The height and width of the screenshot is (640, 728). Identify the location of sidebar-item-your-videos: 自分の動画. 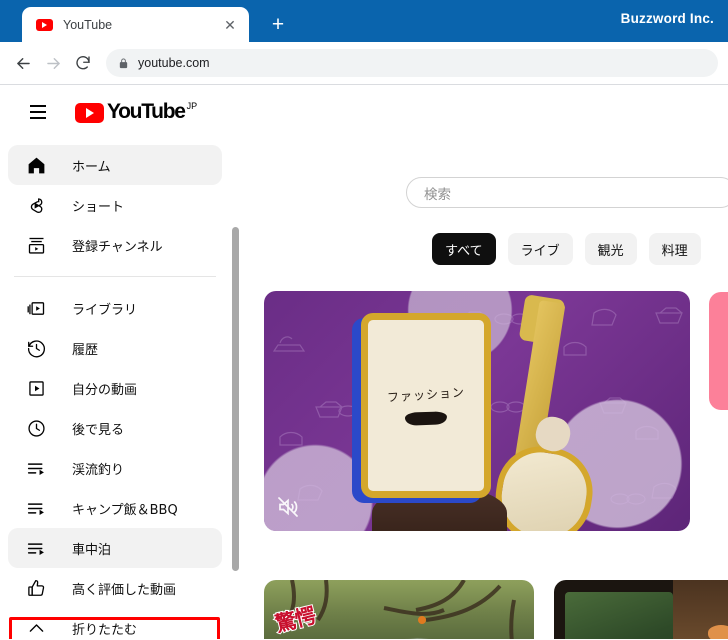
(115, 388).